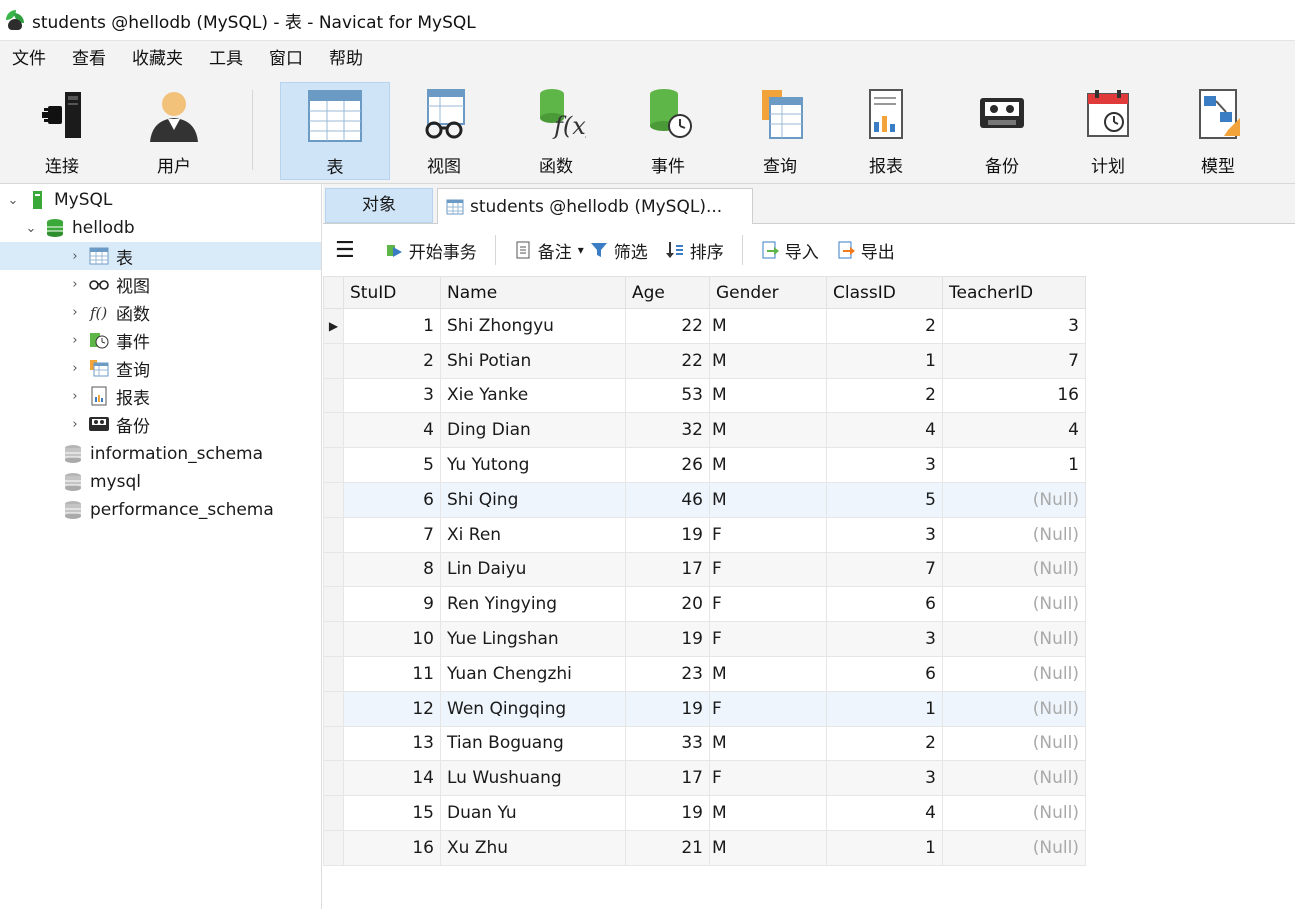 The image size is (1295, 909). Describe the element at coordinates (392, 569) in the screenshot. I see `cell-stuid: 8` at that location.